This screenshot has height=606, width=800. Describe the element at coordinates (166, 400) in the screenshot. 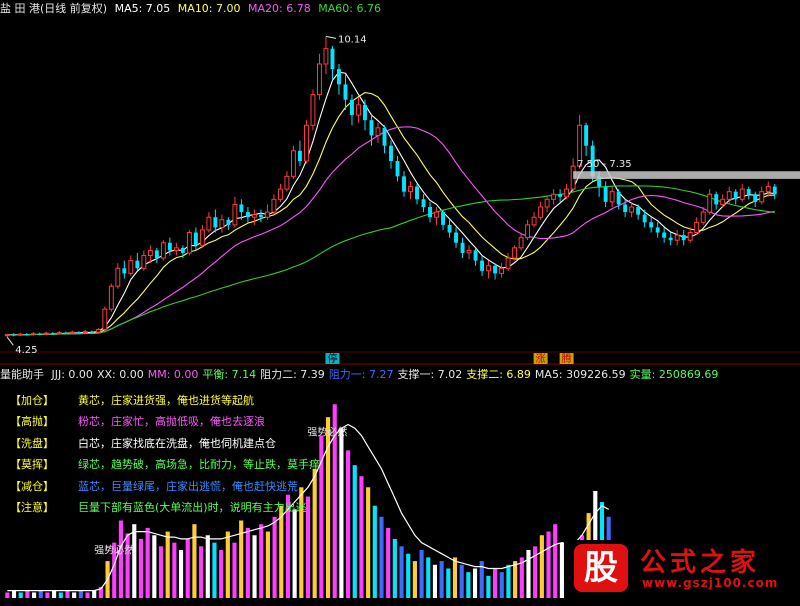

I see `legend-text: 黄芯，庄家进货强，俺也进货等起航` at that location.